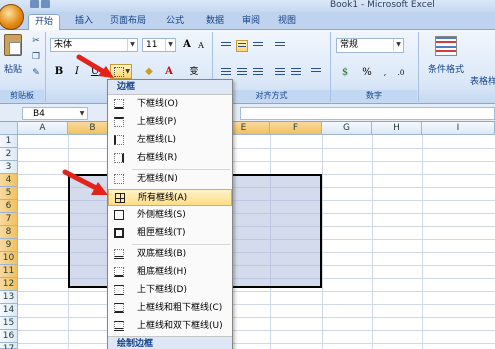 This screenshot has height=349, width=495. I want to click on row-header: 4, so click(9, 180).